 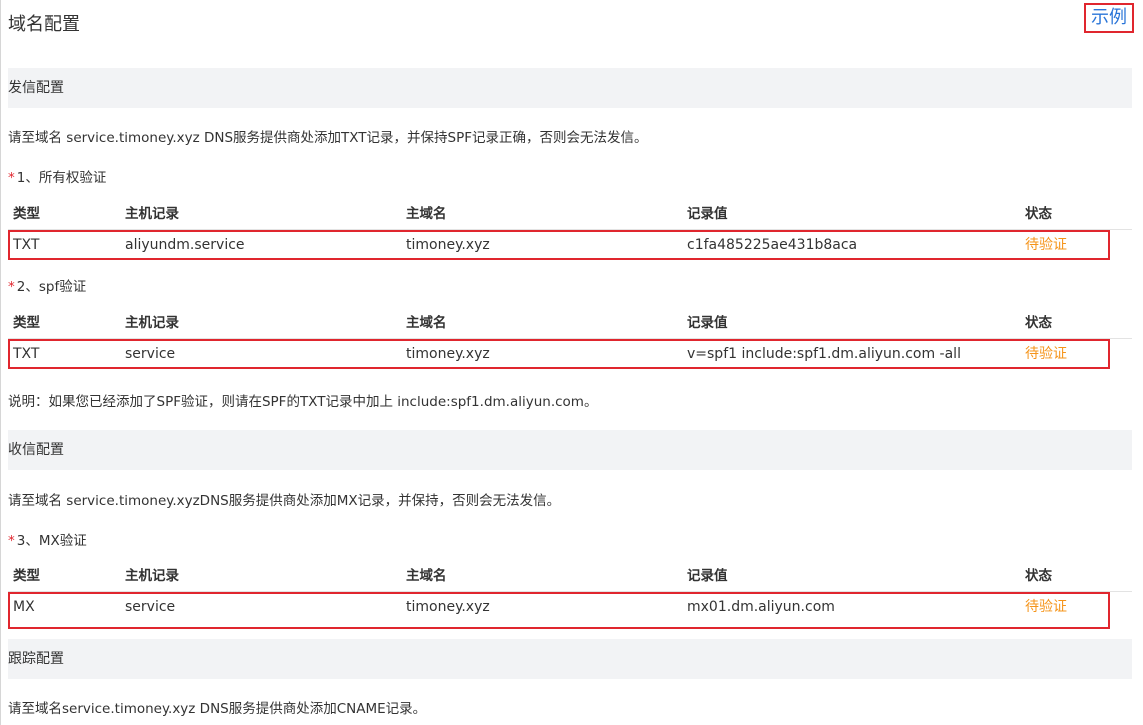 I want to click on receive-config-header: 收信配置, so click(x=570, y=450).